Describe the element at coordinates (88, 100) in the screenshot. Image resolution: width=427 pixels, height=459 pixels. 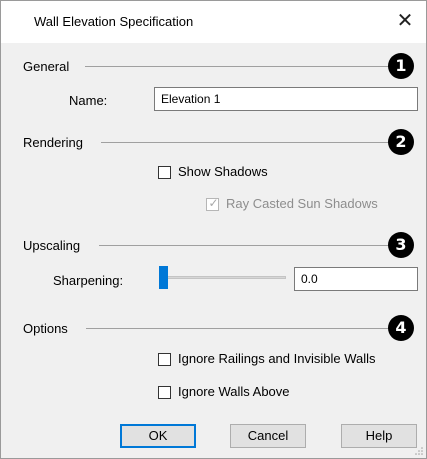
I see `name-label: Name:` at that location.